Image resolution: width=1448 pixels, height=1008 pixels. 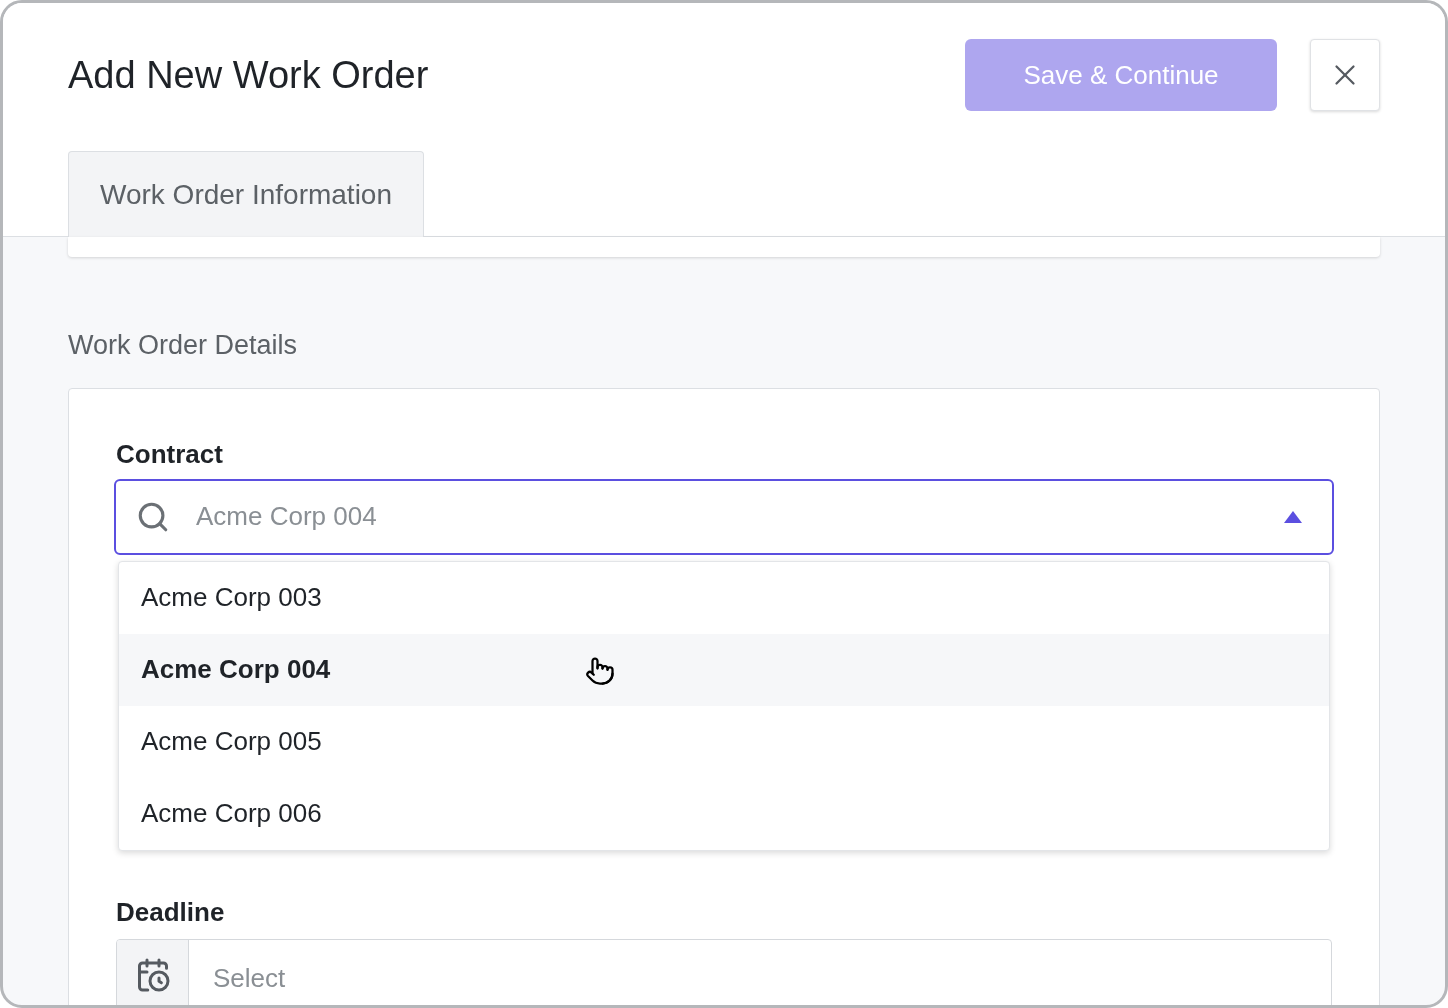 What do you see at coordinates (724, 669) in the screenshot?
I see `dropdown-option: Acme Corp 004` at bounding box center [724, 669].